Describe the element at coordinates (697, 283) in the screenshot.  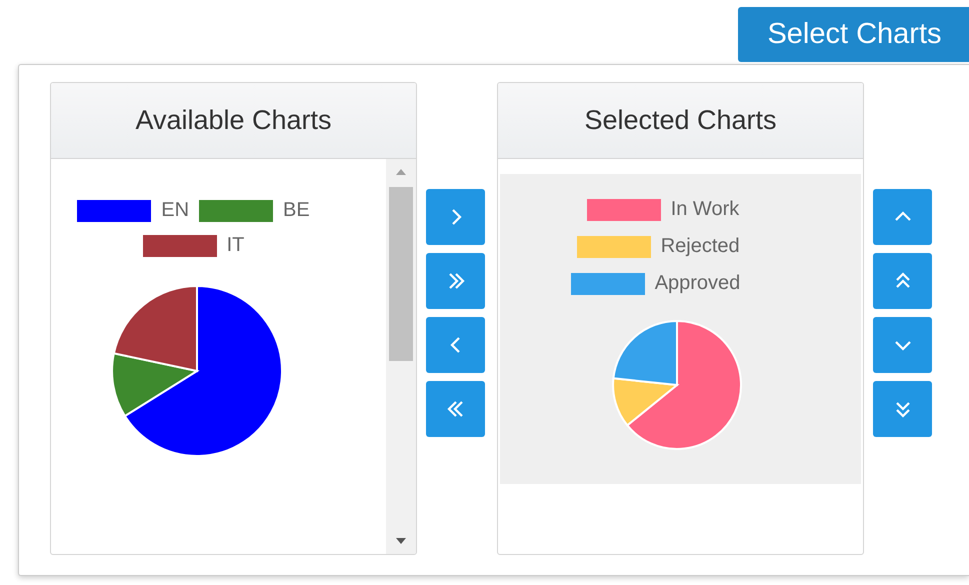
I see `legend-label: Approved` at that location.